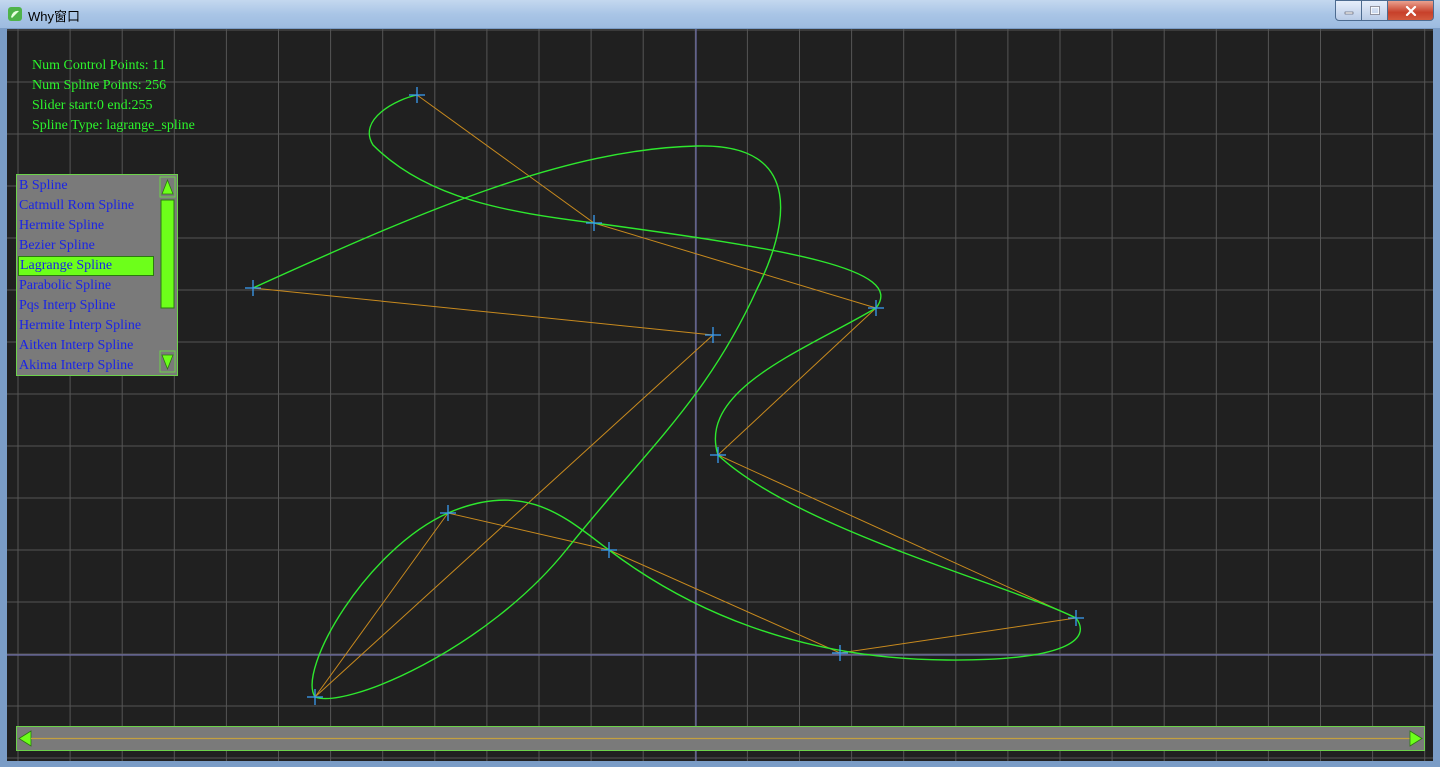 This screenshot has height=767, width=1440. What do you see at coordinates (87, 206) in the screenshot?
I see `list-item-catmull-rom-spline: Catmull Rom Spline` at bounding box center [87, 206].